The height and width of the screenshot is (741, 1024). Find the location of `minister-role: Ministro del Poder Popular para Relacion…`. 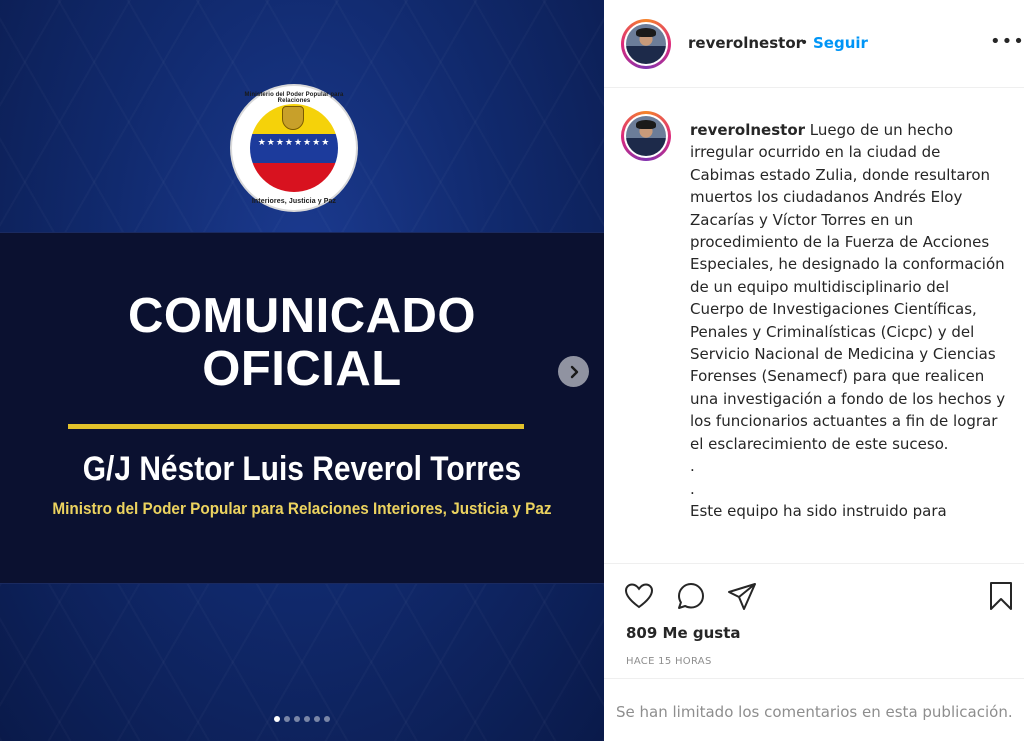

minister-role: Ministro del Poder Popular para Relacion… is located at coordinates (302, 508).